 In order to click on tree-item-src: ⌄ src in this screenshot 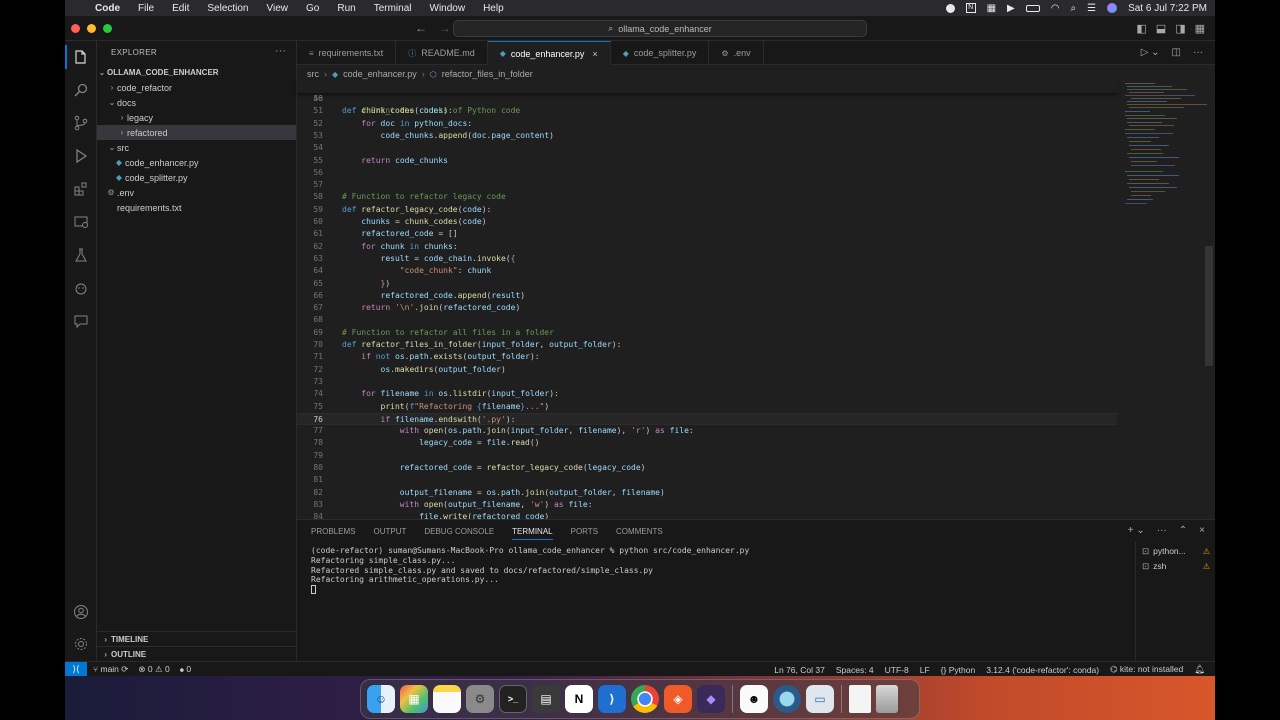, I will do `click(196, 147)`.